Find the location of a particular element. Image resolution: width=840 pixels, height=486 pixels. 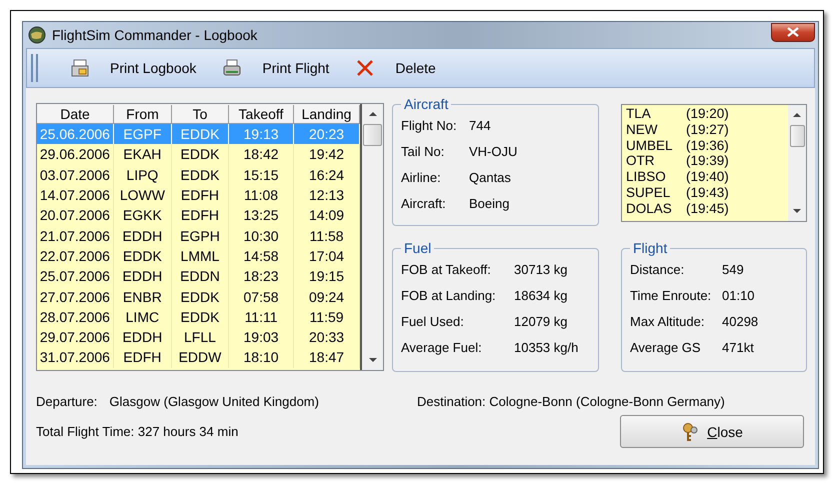

field-label: FOB at Landing: is located at coordinates (449, 295).